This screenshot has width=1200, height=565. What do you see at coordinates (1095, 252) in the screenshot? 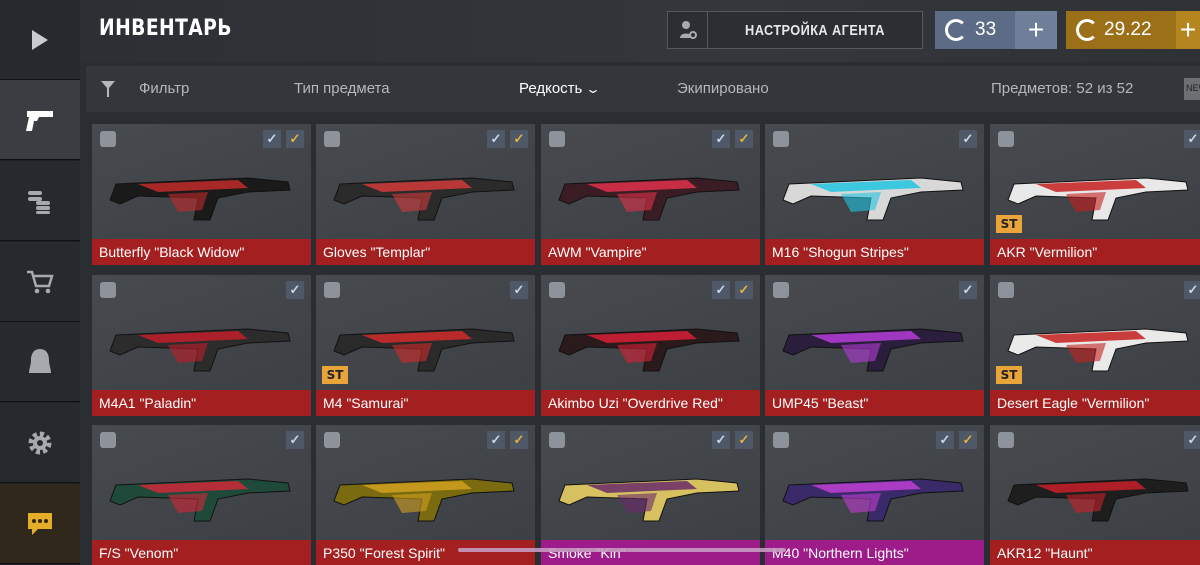
I see `item-name: AKR "Vermilion"` at bounding box center [1095, 252].